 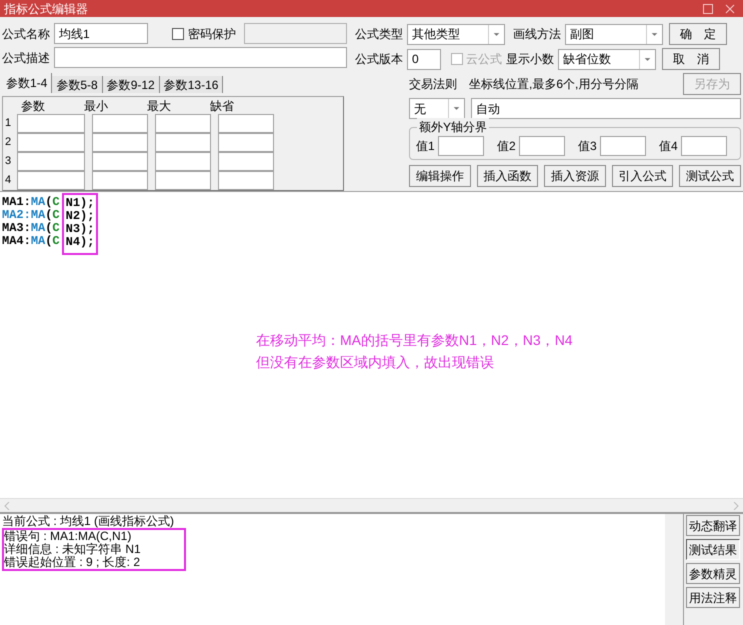 I want to click on output-line: 错误句 : MA1:MA(C,N1), so click(x=68, y=536).